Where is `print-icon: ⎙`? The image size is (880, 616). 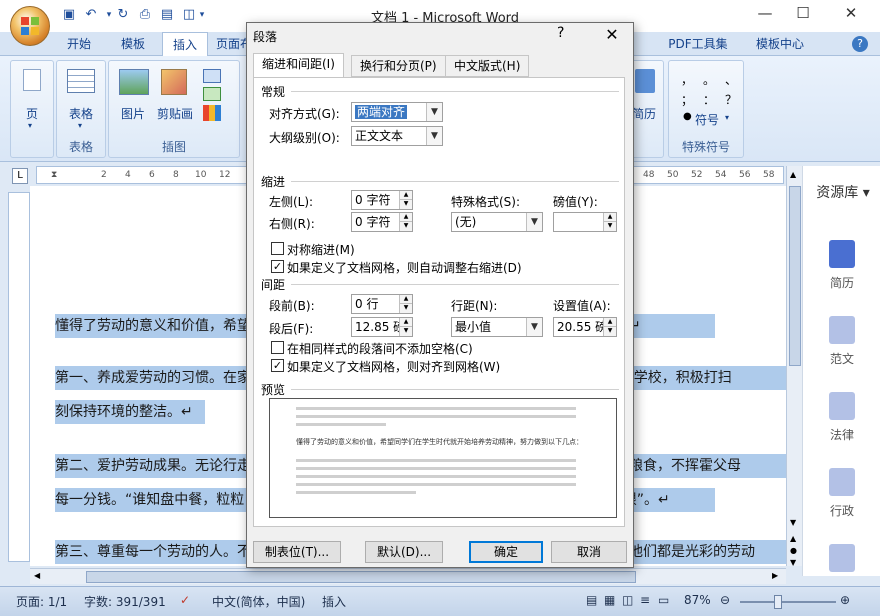
print-icon: ⎙ is located at coordinates (145, 15).